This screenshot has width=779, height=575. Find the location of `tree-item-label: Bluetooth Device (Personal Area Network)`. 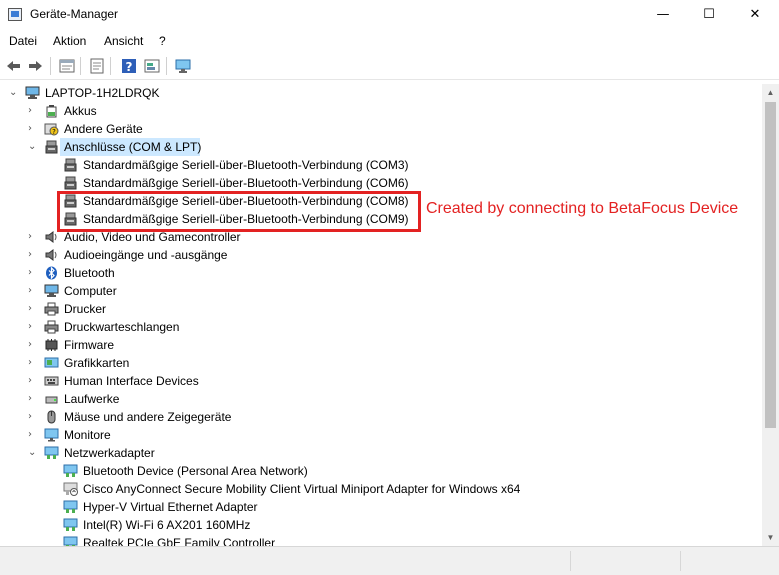

tree-item-label: Bluetooth Device (Personal Area Network) is located at coordinates (195, 471).